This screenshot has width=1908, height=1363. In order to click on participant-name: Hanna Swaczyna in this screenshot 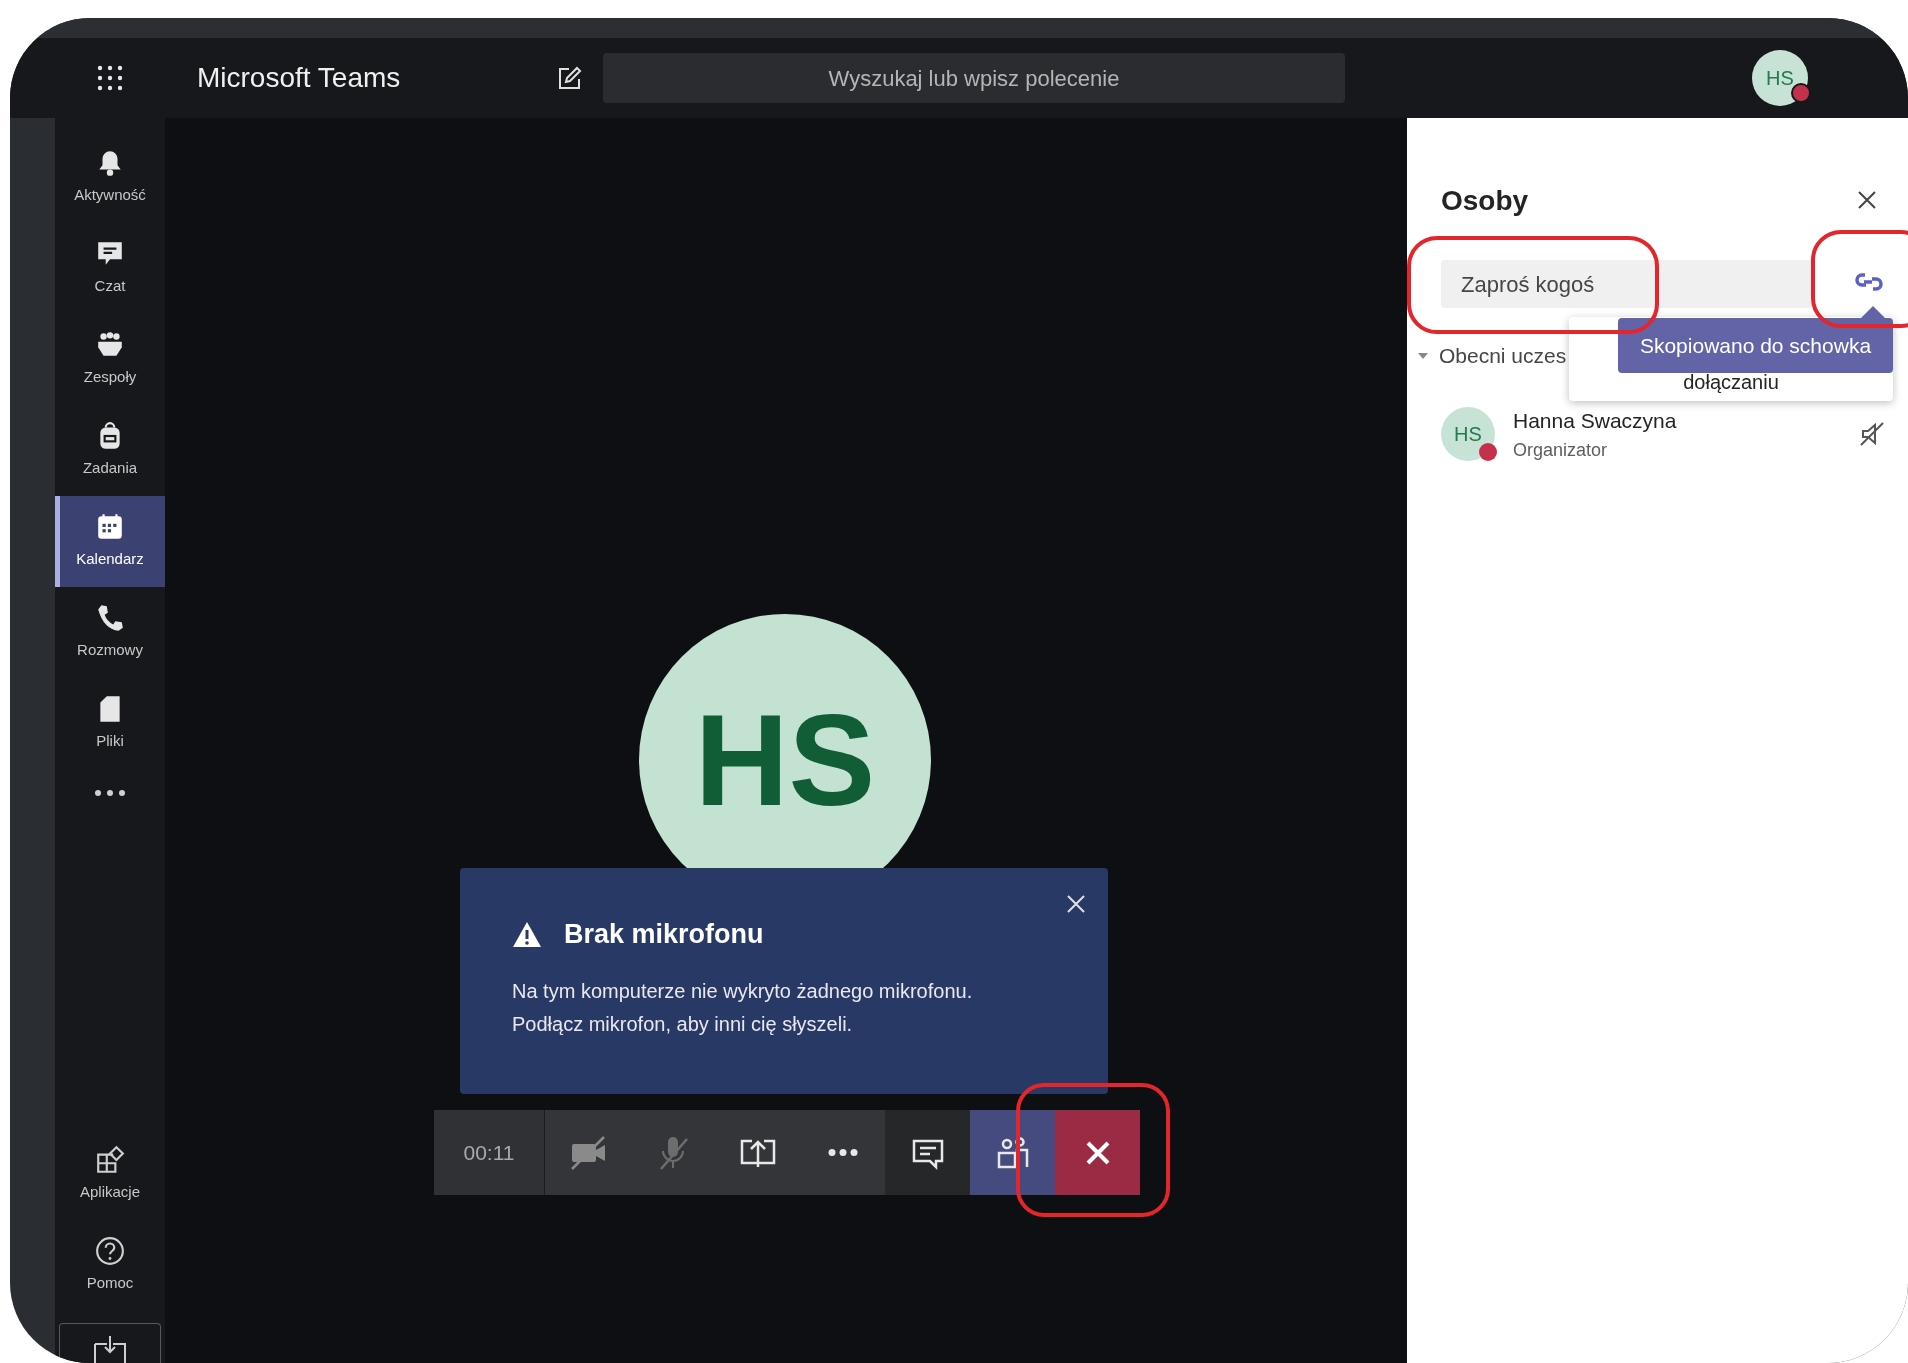, I will do `click(1595, 421)`.